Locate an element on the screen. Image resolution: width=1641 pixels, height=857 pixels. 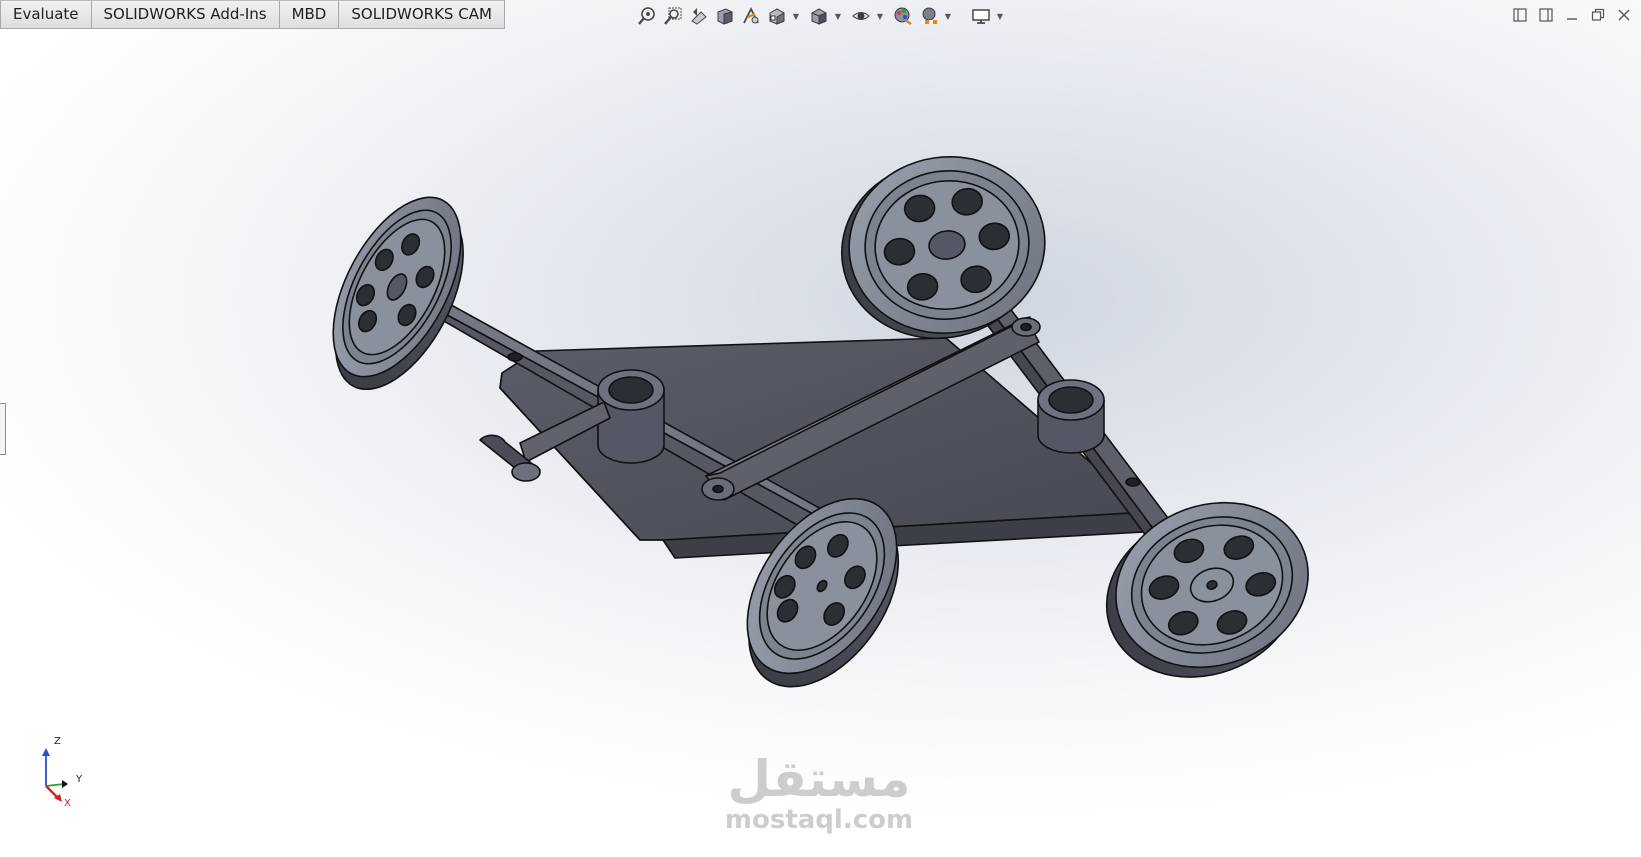
tab-mbd: MBD is located at coordinates (309, 14).